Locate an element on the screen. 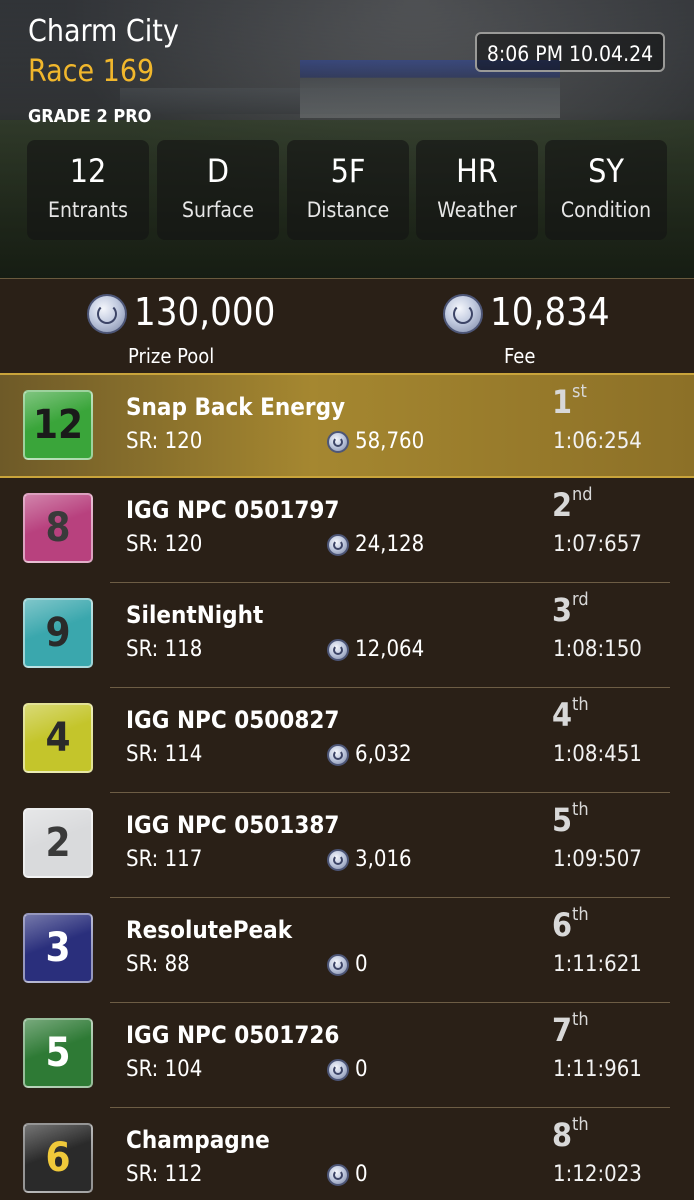  result-row: 6 Champagne SR: 112 0 8th 1:12:023 is located at coordinates (347, 1154).